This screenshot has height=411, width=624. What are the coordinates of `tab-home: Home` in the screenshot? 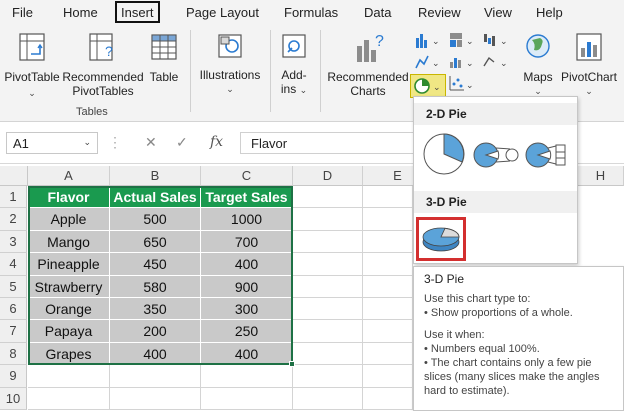 It's located at (80, 12).